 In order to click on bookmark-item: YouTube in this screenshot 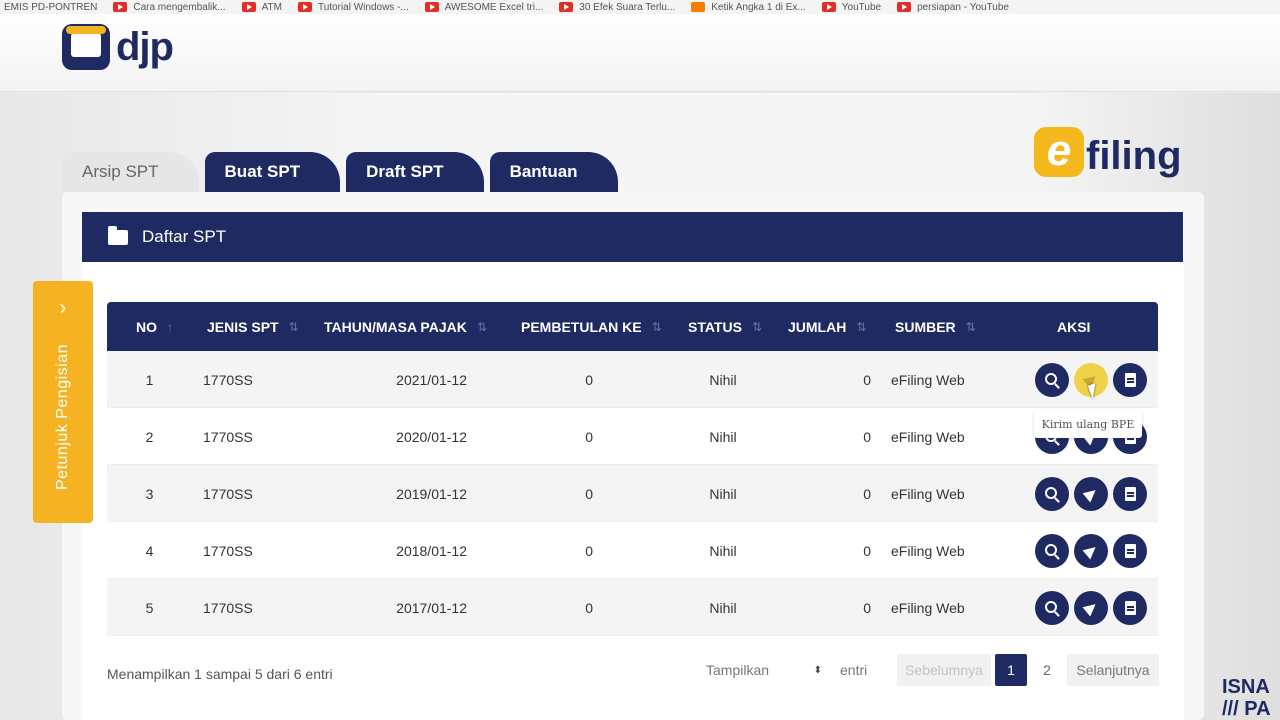, I will do `click(851, 7)`.